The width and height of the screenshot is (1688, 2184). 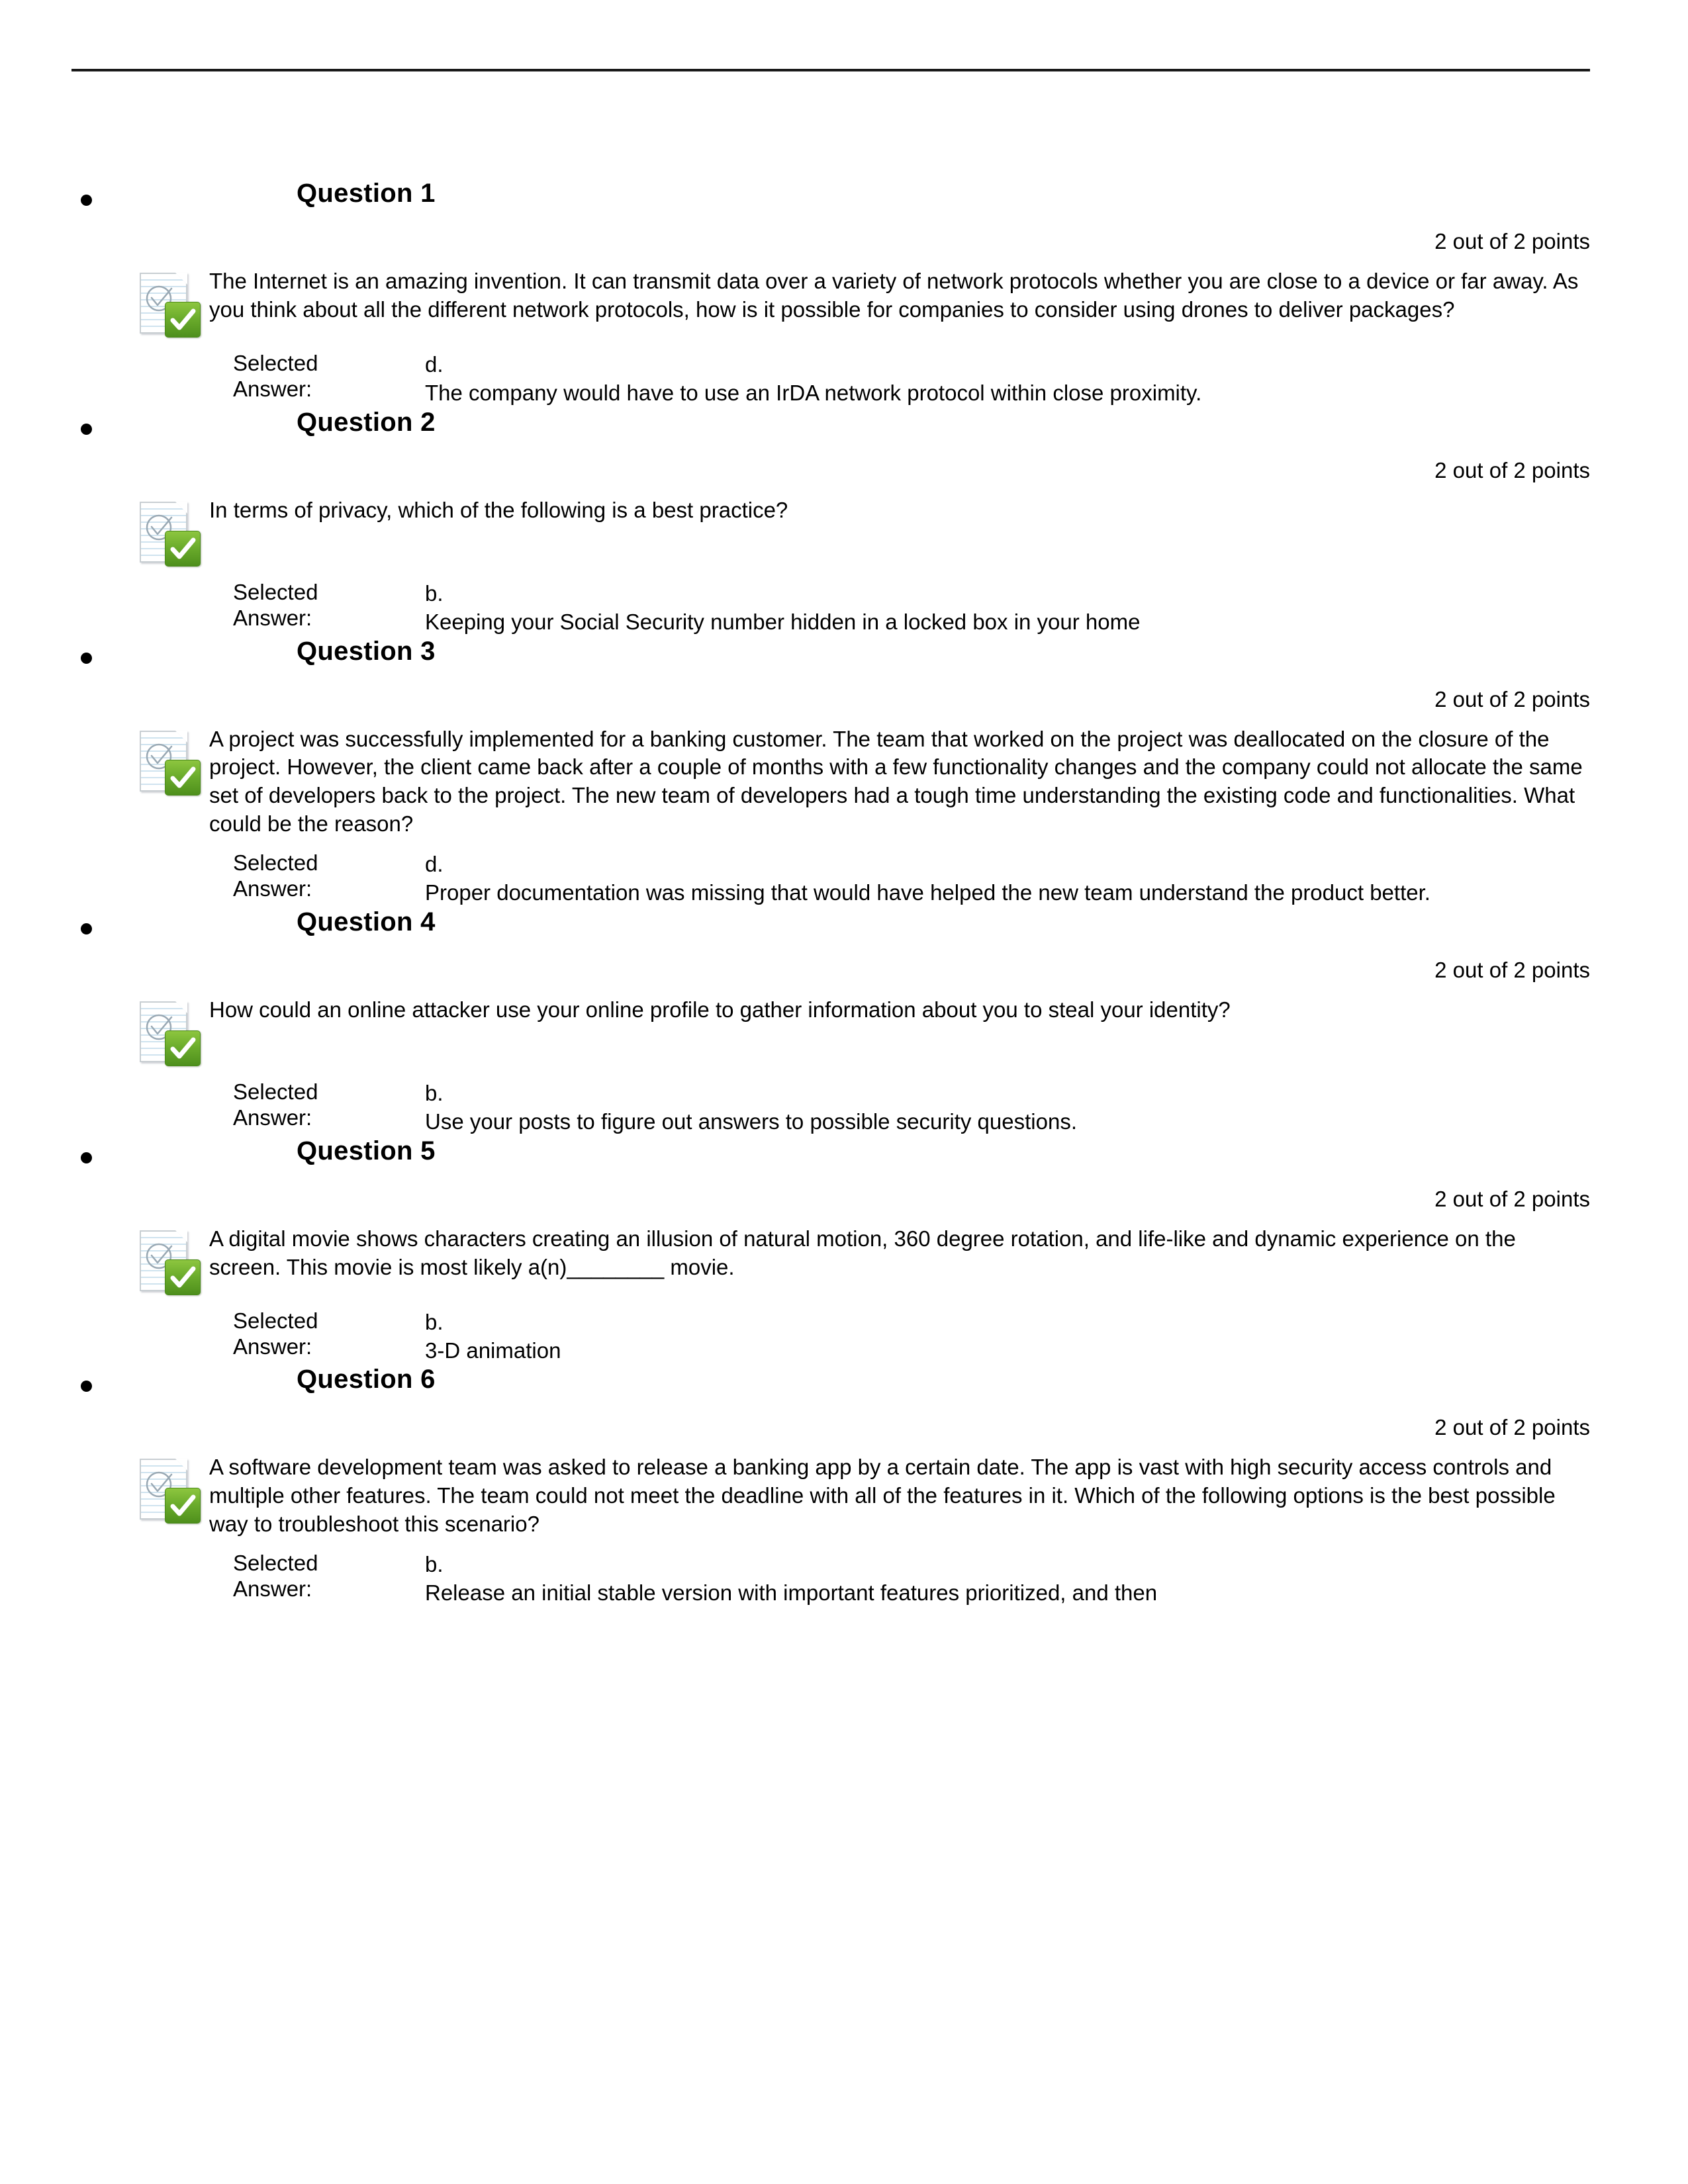 What do you see at coordinates (366, 193) in the screenshot?
I see `question-title: Question 1` at bounding box center [366, 193].